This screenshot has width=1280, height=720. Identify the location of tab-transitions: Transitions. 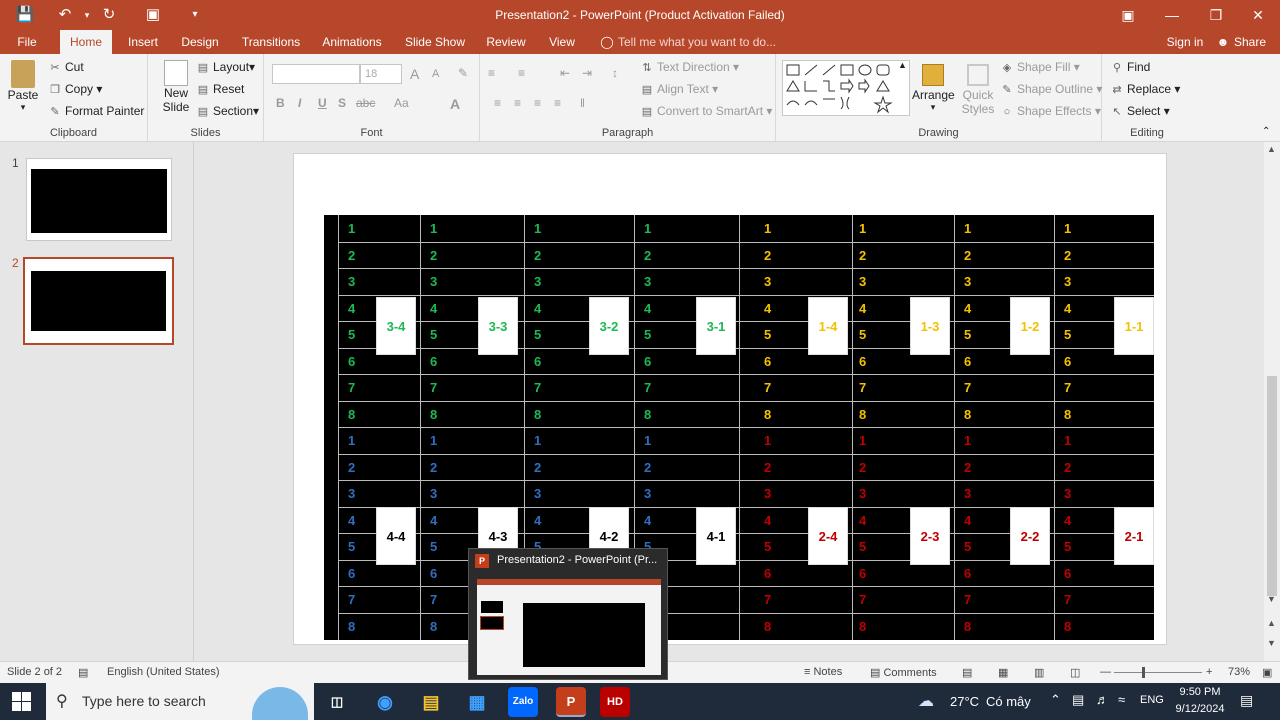
(271, 42).